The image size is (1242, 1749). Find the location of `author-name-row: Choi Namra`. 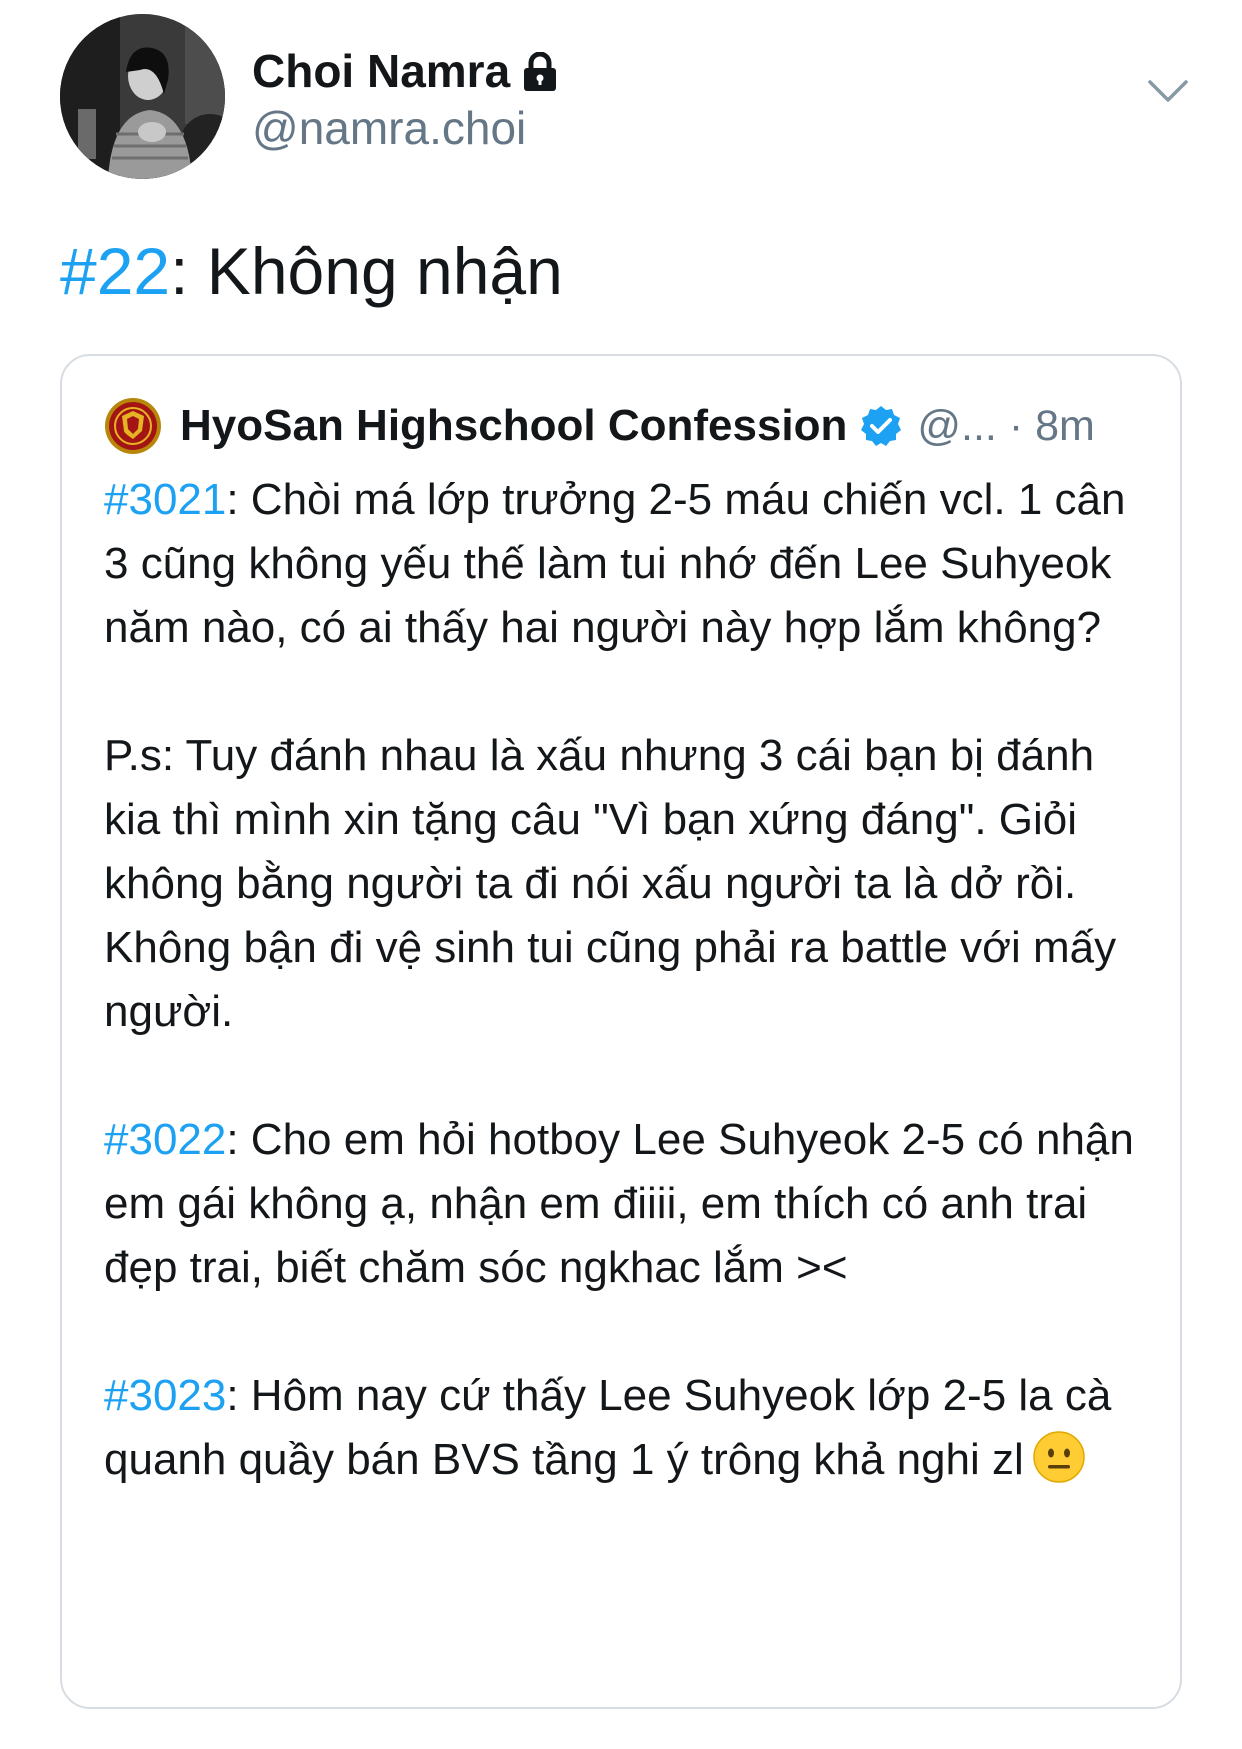

author-name-row: Choi Namra is located at coordinates (405, 71).